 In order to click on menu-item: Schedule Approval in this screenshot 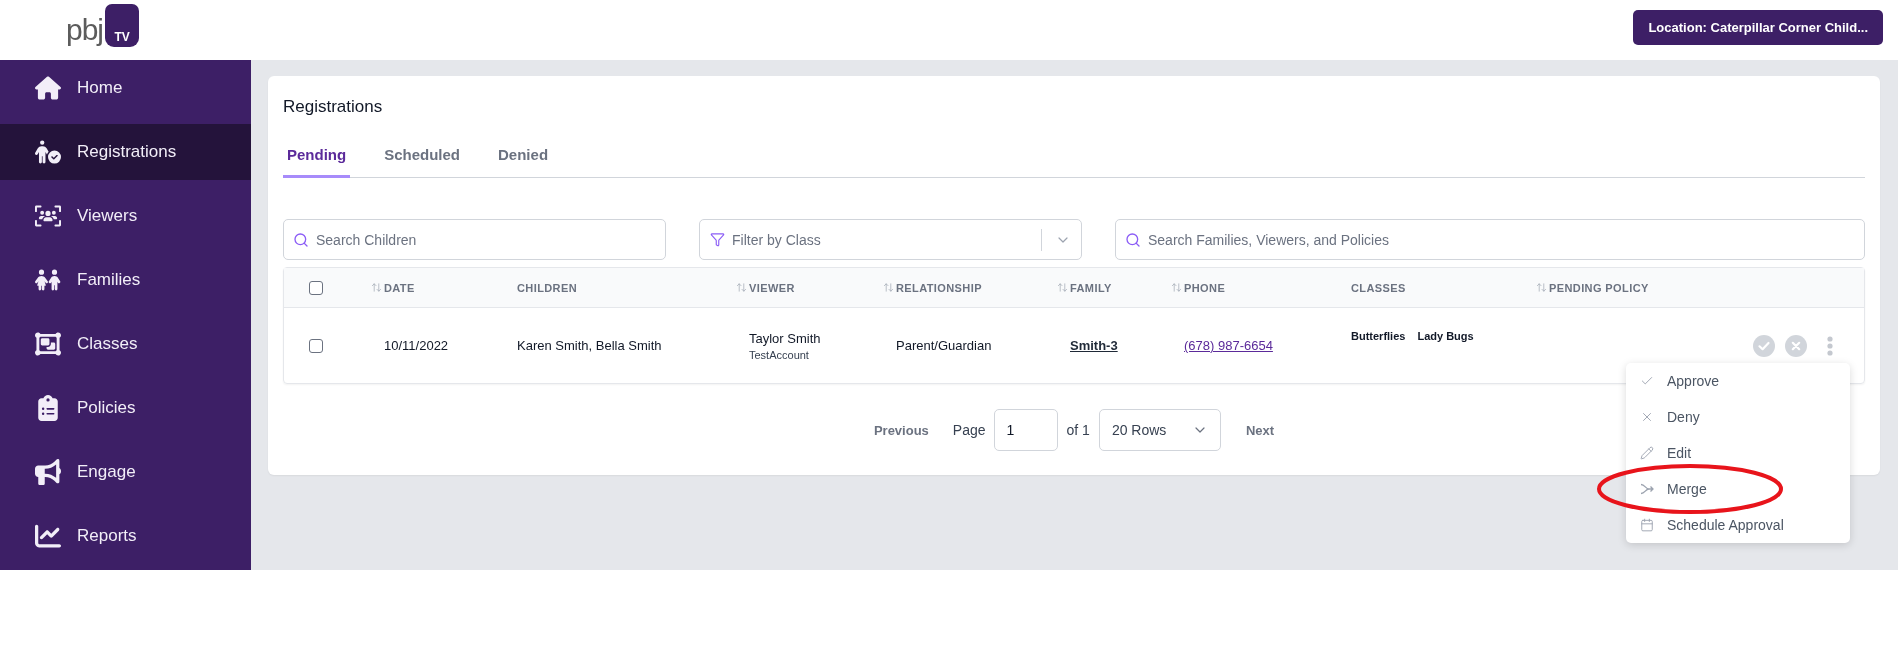, I will do `click(1738, 525)`.